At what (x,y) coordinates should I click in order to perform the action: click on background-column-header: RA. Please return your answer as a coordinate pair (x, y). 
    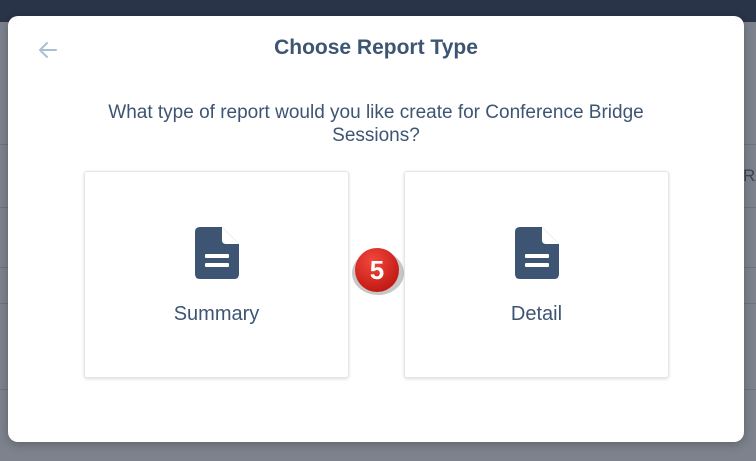
    Looking at the image, I should click on (749, 175).